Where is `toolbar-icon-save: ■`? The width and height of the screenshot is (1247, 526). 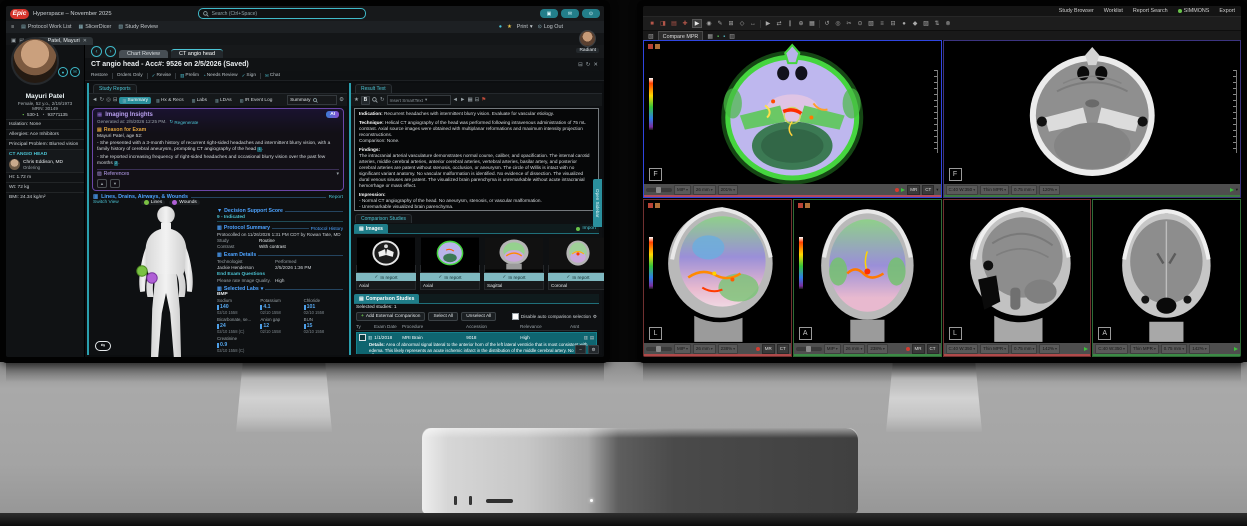 toolbar-icon-save: ■ is located at coordinates (652, 24).